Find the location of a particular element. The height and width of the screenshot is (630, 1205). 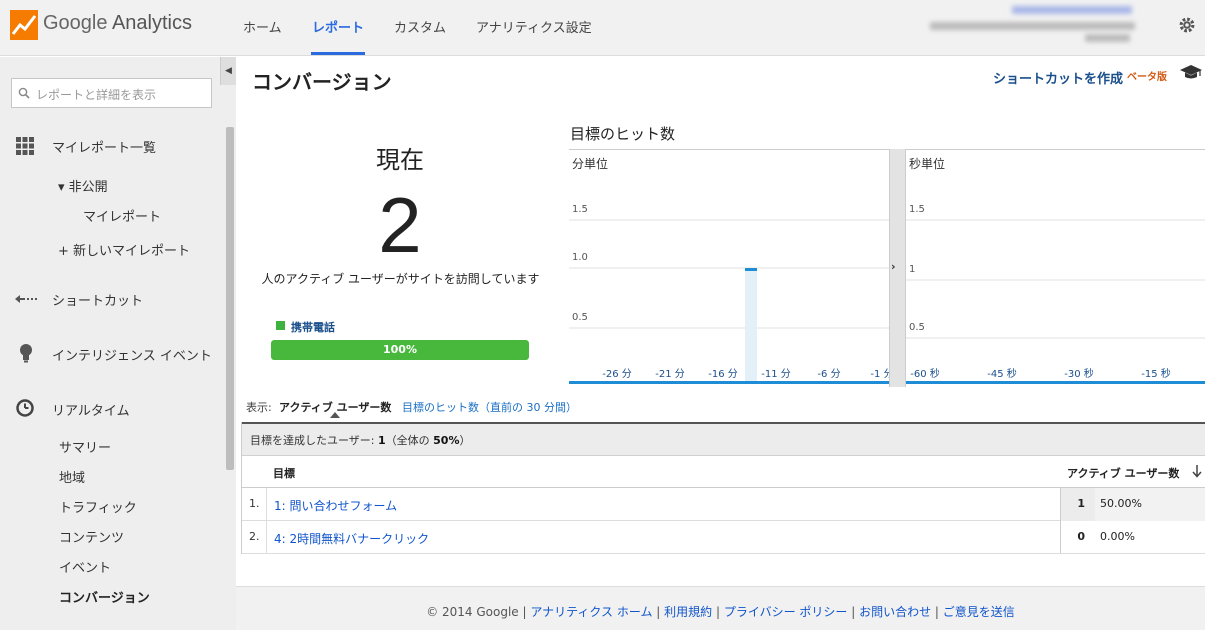

goal-link: 1: 問い合わせフォーム is located at coordinates (335, 505).